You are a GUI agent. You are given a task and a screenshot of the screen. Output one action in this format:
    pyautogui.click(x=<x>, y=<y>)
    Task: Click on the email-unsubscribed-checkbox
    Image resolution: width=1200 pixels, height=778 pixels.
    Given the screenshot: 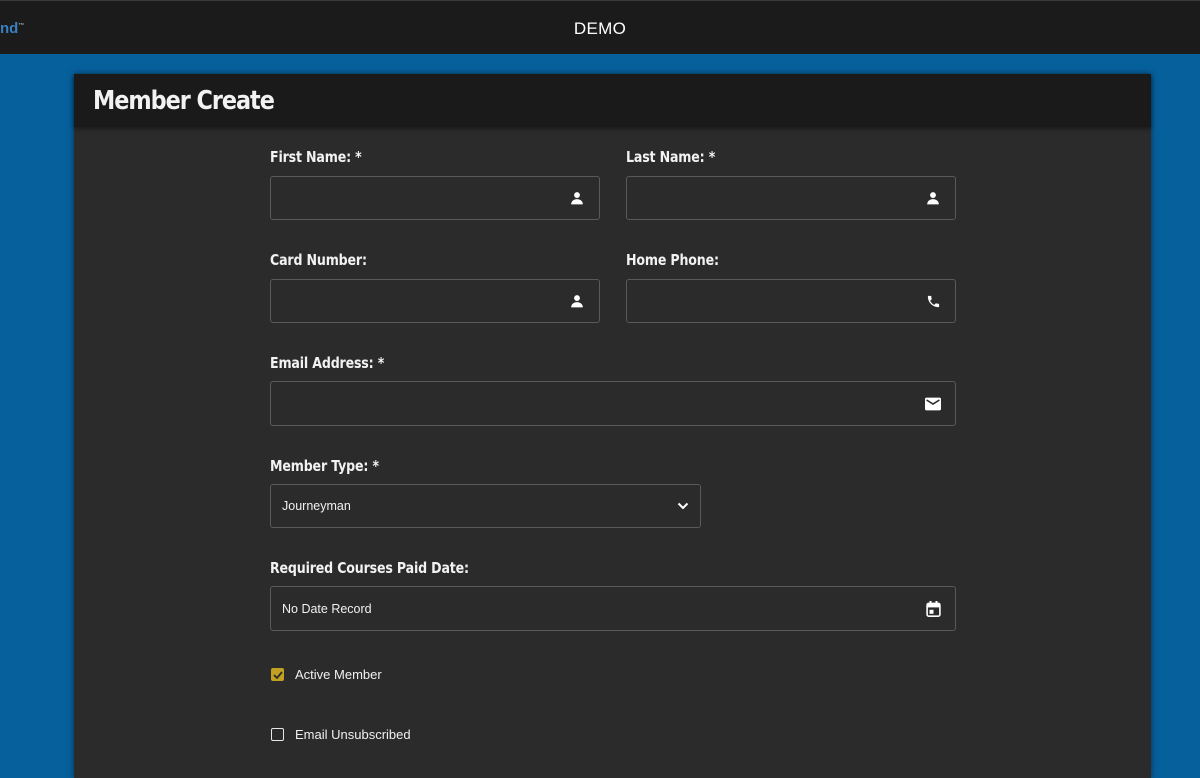 What is the action you would take?
    pyautogui.click(x=277, y=734)
    